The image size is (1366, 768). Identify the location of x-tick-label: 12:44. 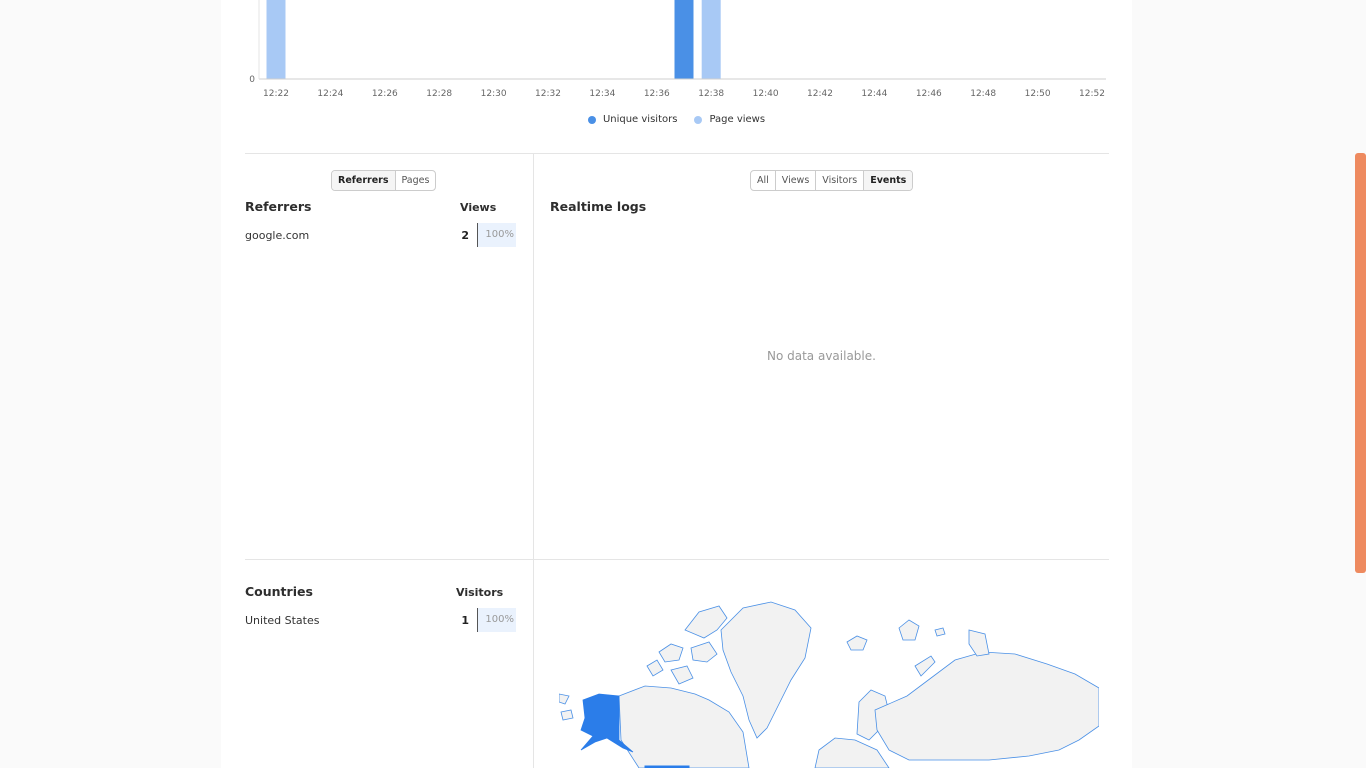
(874, 94).